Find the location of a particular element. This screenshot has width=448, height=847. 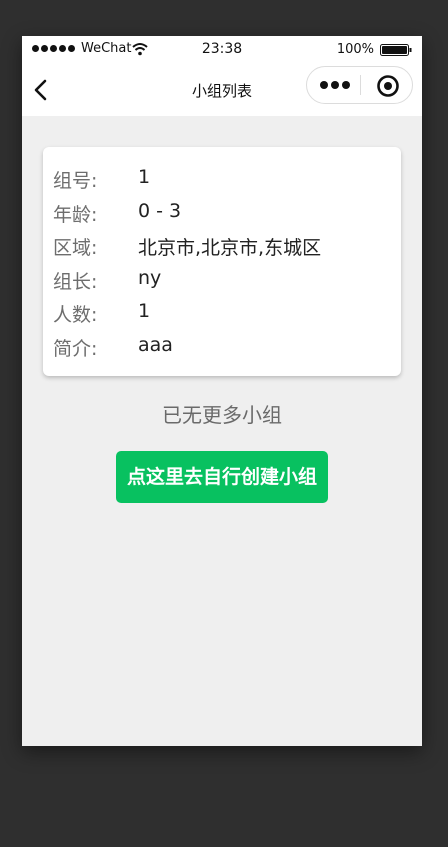

field-value: ny is located at coordinates (150, 277).